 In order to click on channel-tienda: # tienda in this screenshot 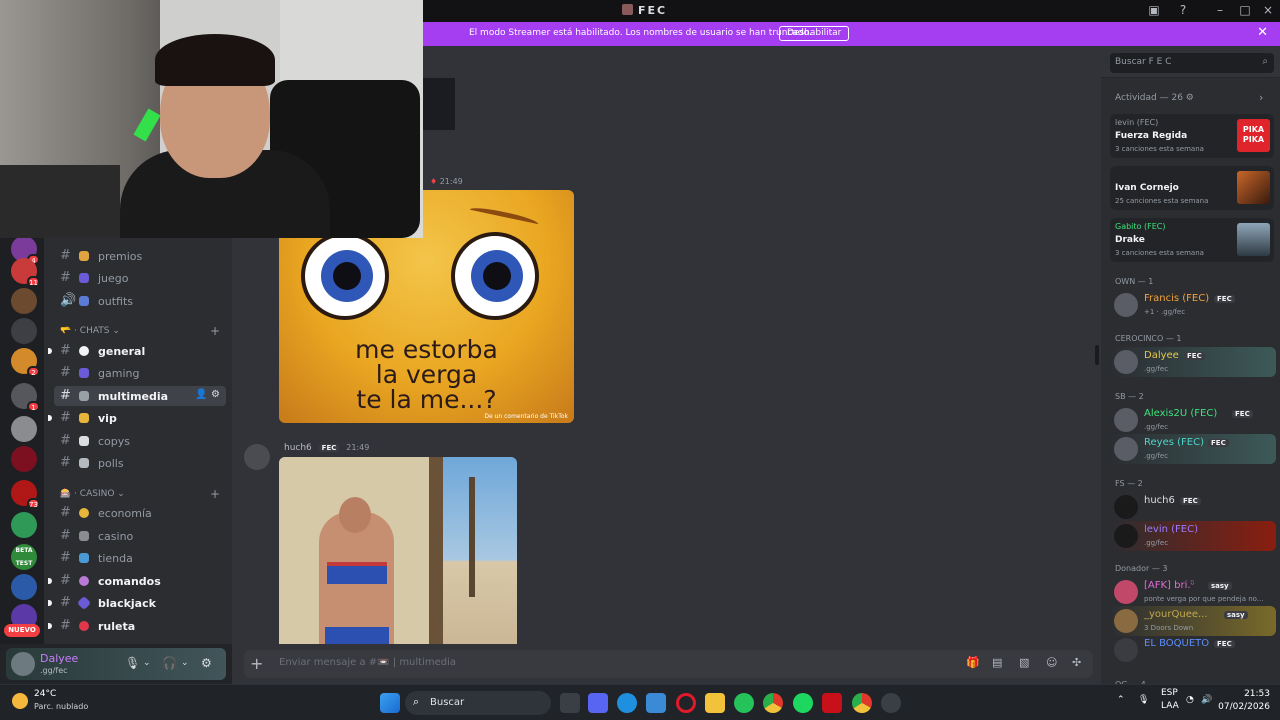, I will do `click(140, 558)`.